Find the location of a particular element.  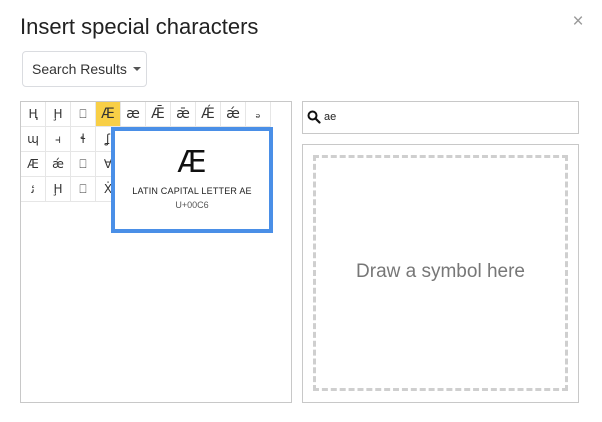

character-cell: ɰ is located at coordinates (33, 139).